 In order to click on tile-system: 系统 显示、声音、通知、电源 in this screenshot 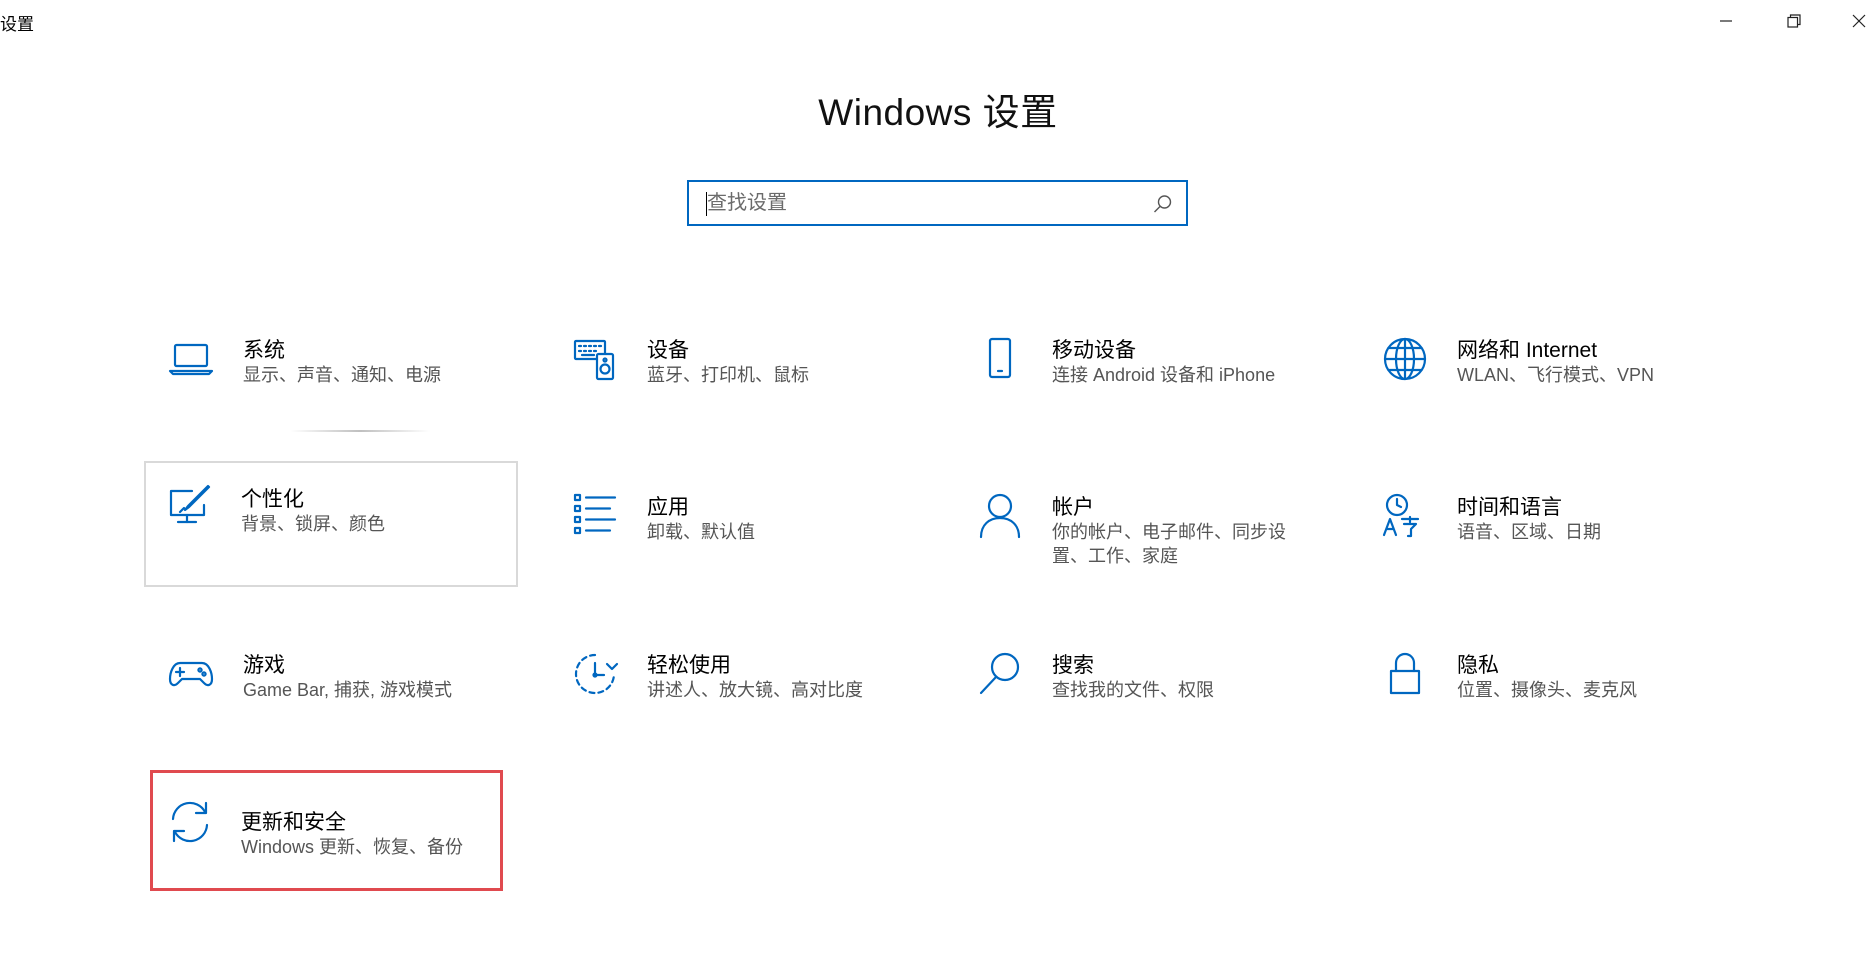, I will do `click(333, 379)`.